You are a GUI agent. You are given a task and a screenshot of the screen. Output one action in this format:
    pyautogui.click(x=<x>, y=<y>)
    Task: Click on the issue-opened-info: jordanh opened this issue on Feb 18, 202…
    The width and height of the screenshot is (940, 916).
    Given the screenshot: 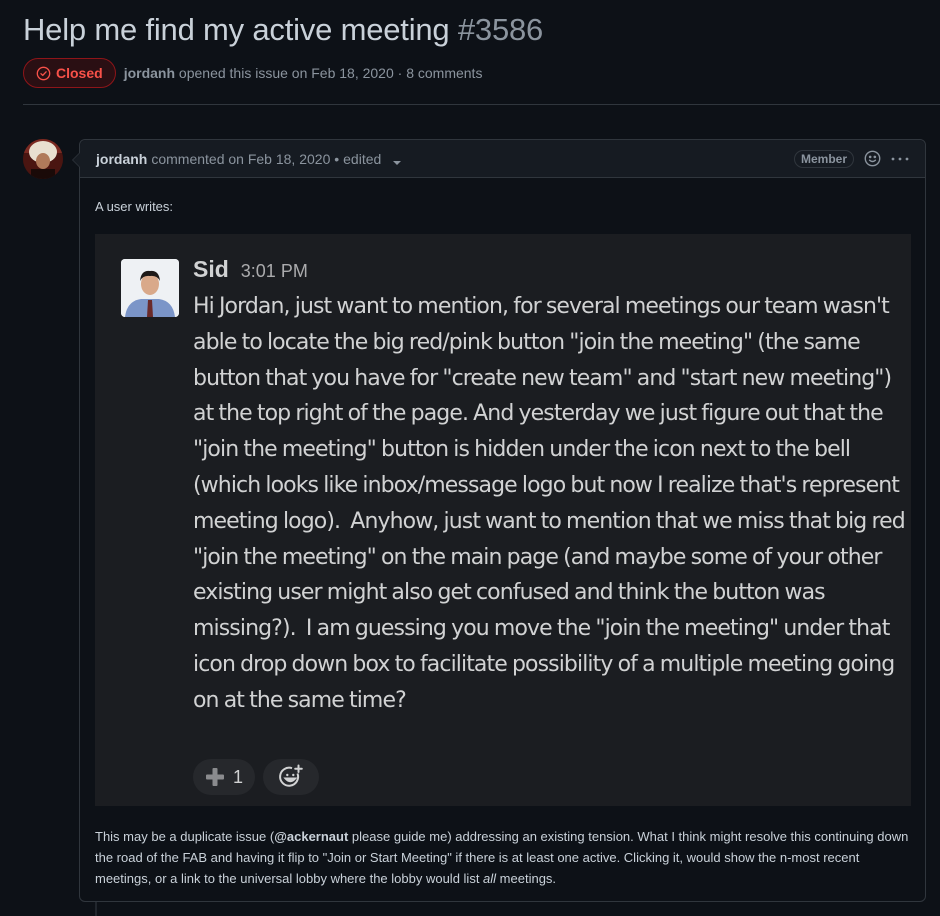 What is the action you would take?
    pyautogui.click(x=303, y=73)
    